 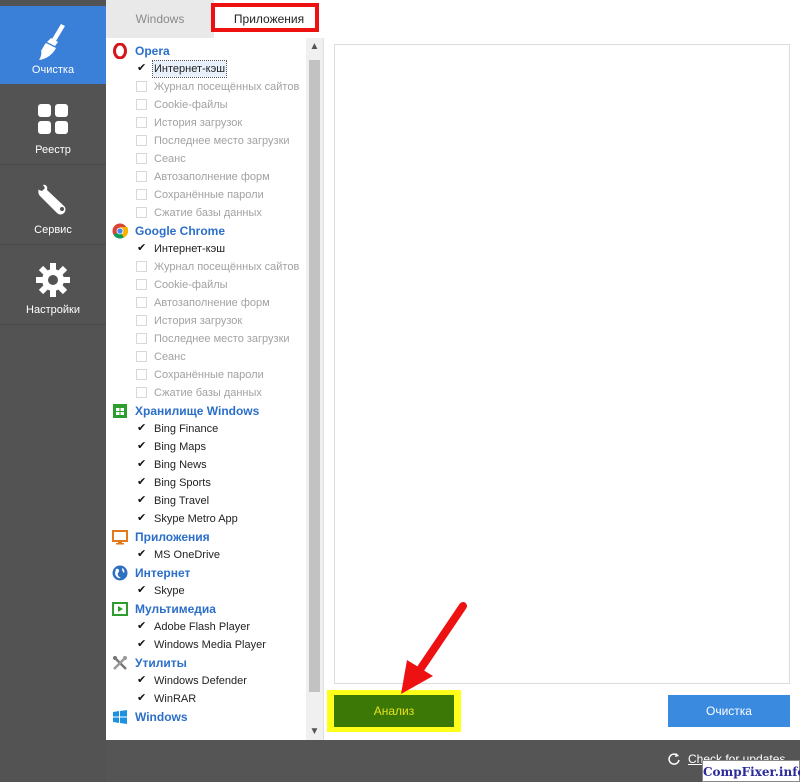 What do you see at coordinates (53, 45) in the screenshot?
I see `sidebar-item-cleaning: Очистка` at bounding box center [53, 45].